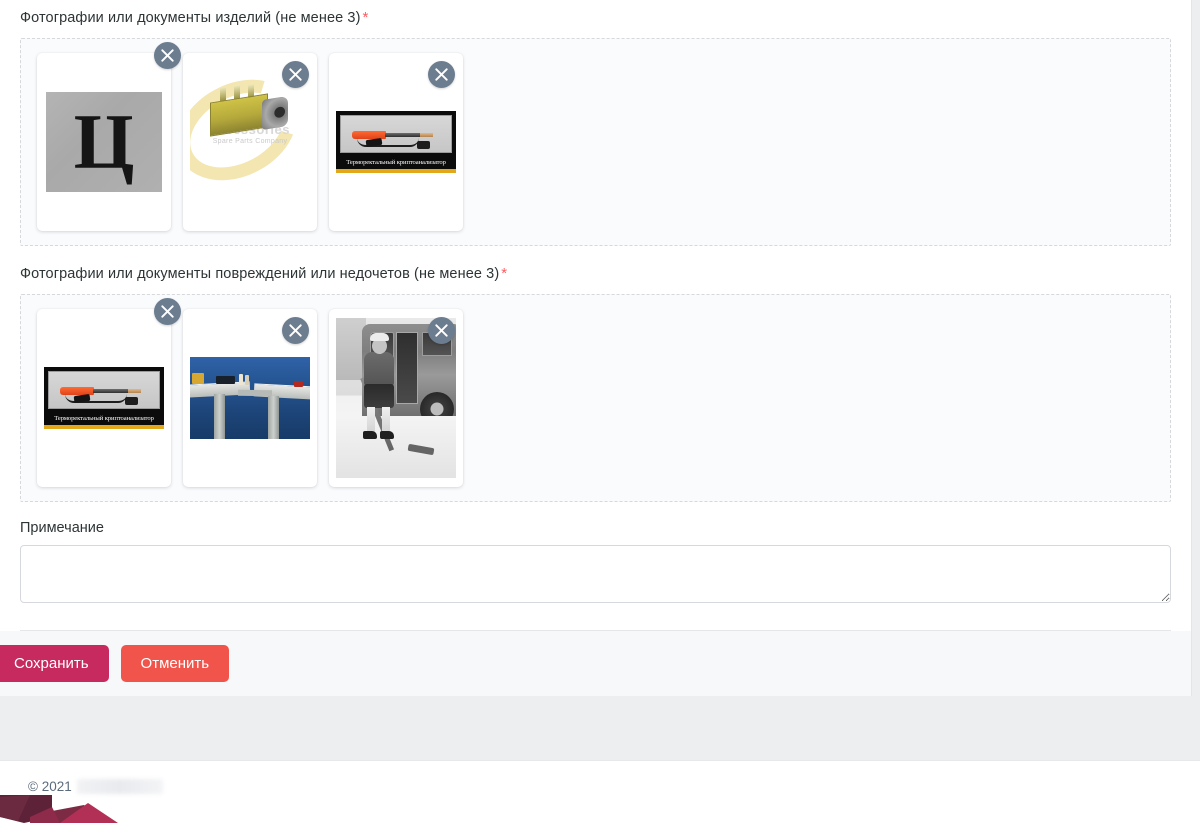 The width and height of the screenshot is (1200, 823). I want to click on attachment-preview: Ц, so click(104, 142).